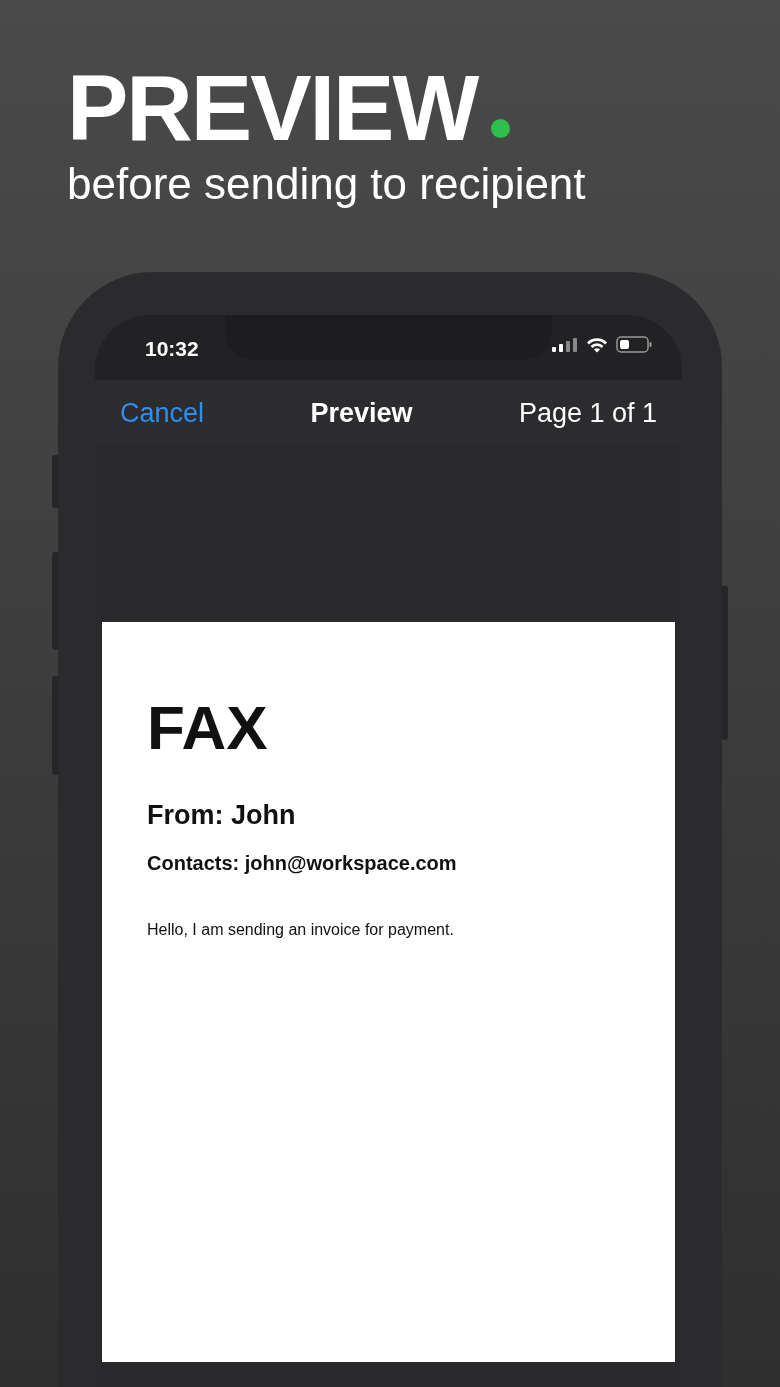 Image resolution: width=780 pixels, height=1387 pixels. I want to click on wifi-icon, so click(597, 344).